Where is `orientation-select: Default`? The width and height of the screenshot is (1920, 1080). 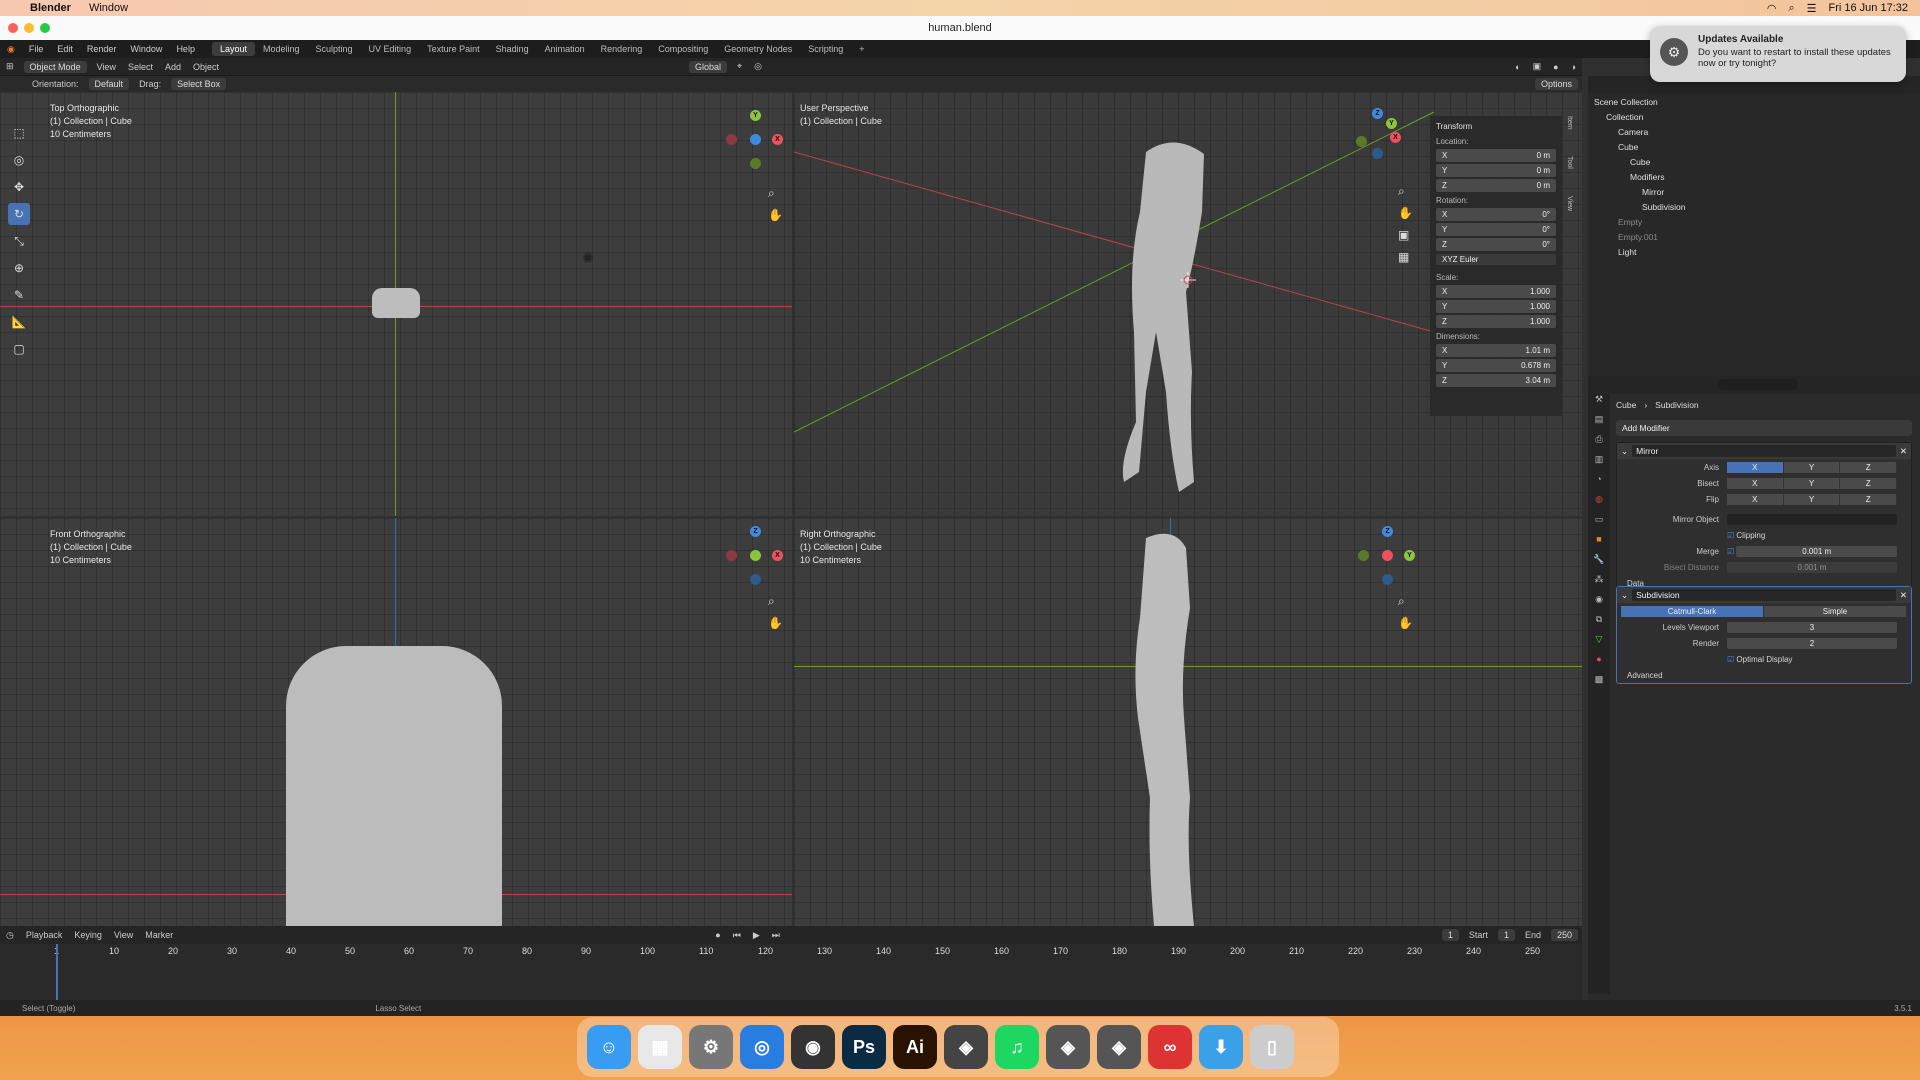
orientation-select: Default is located at coordinates (109, 84).